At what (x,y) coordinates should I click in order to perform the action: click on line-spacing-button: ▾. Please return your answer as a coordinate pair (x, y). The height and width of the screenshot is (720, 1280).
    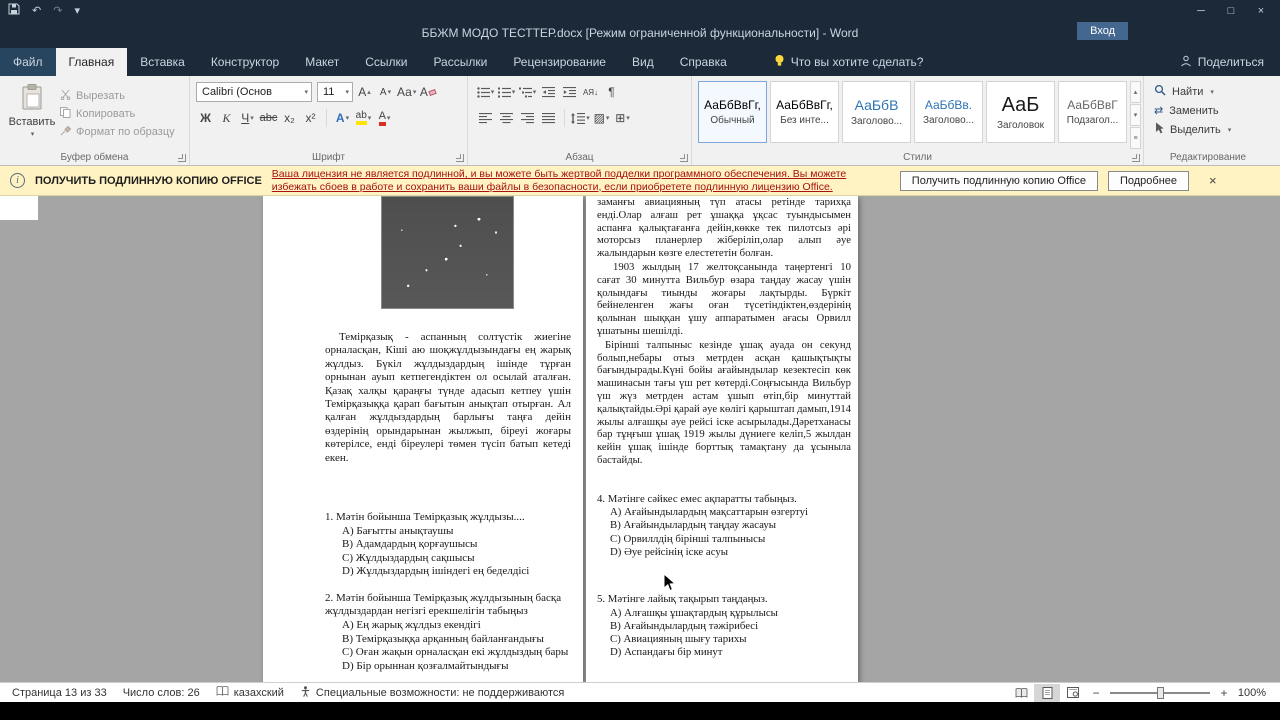
    Looking at the image, I should click on (580, 118).